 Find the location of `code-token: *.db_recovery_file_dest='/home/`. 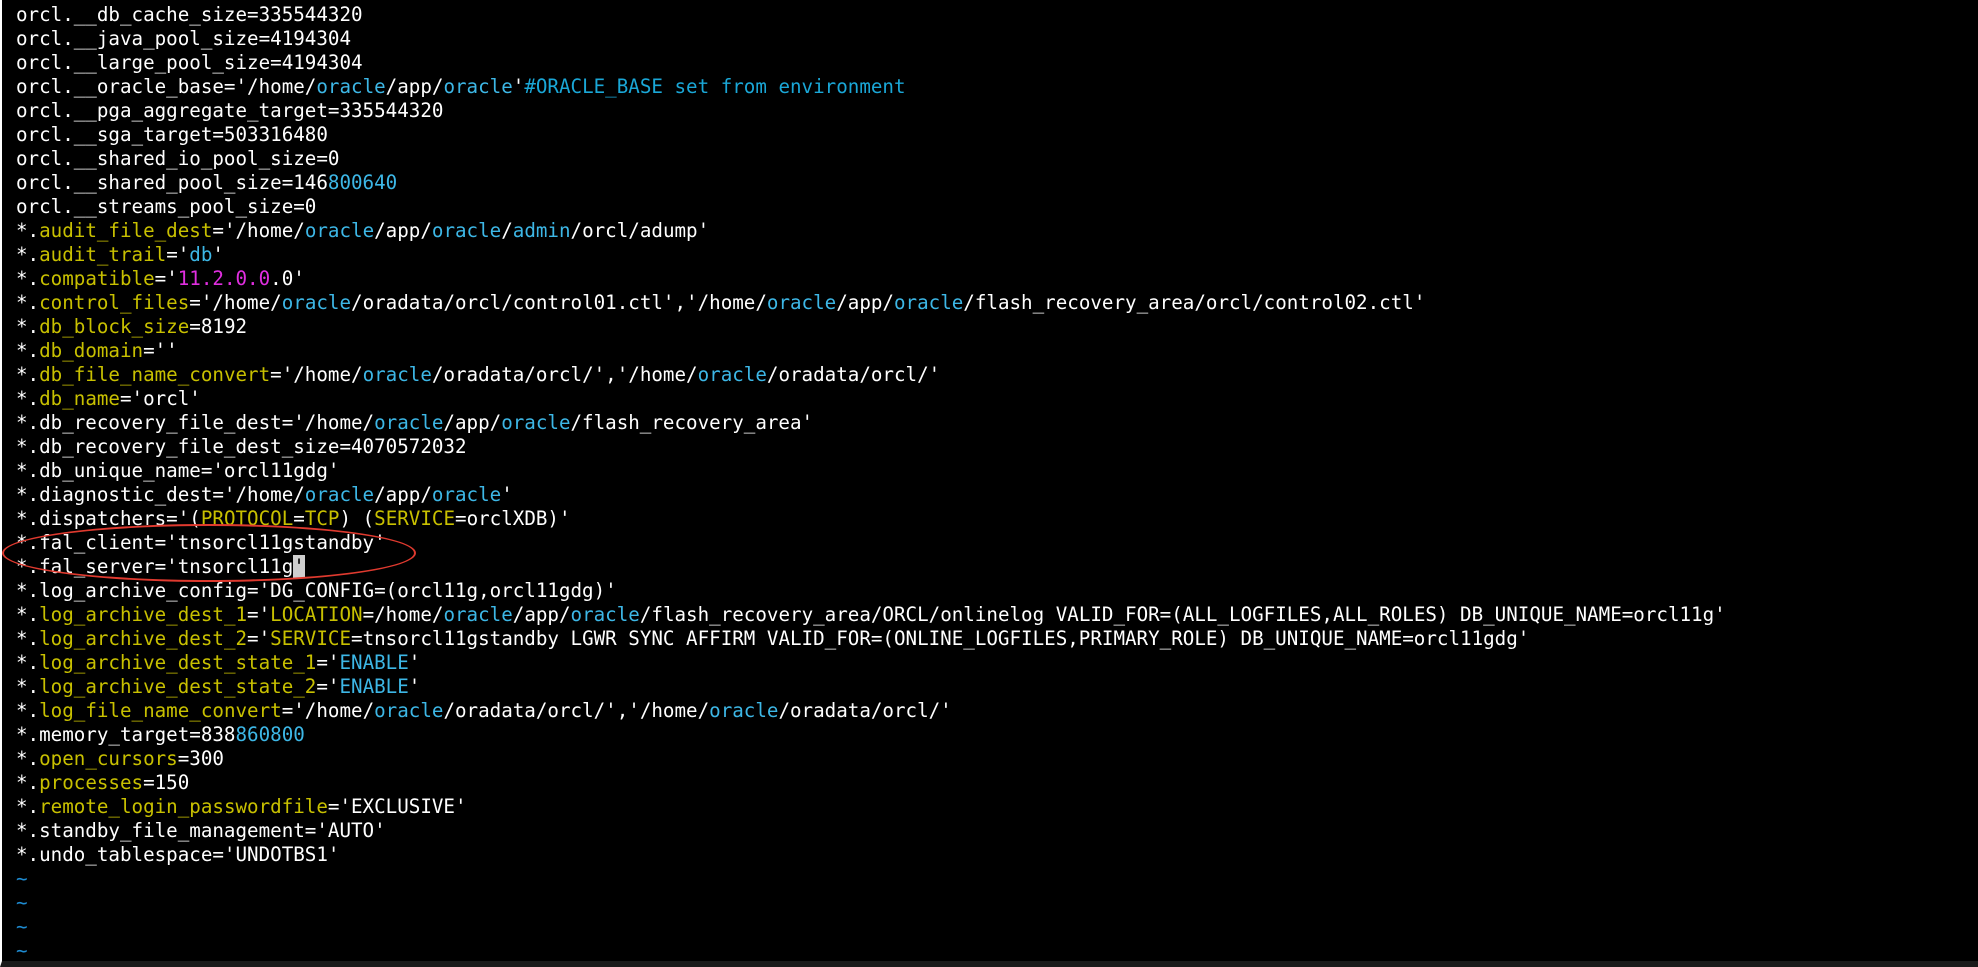

code-token: *.db_recovery_file_dest='/home/ is located at coordinates (195, 422).